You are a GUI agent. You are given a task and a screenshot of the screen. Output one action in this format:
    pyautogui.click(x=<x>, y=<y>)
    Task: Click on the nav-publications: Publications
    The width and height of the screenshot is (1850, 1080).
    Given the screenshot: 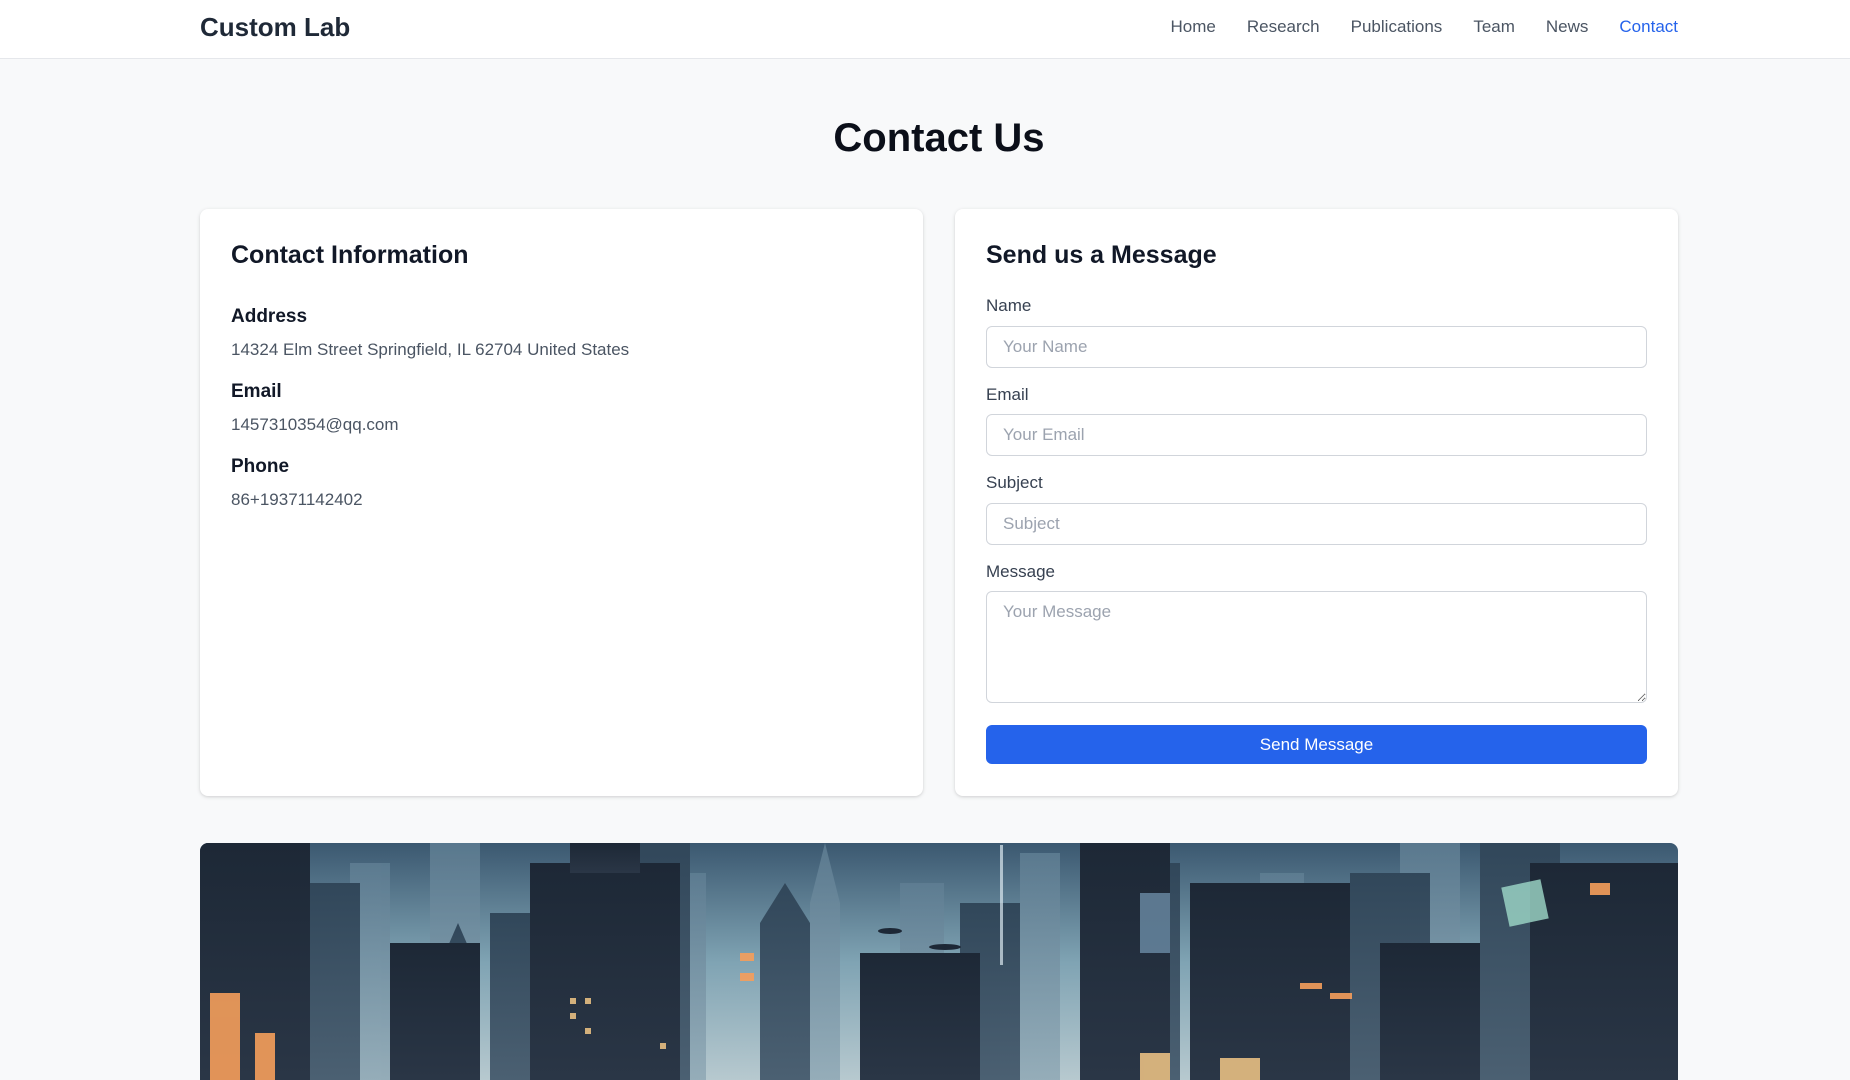 What is the action you would take?
    pyautogui.click(x=1397, y=27)
    